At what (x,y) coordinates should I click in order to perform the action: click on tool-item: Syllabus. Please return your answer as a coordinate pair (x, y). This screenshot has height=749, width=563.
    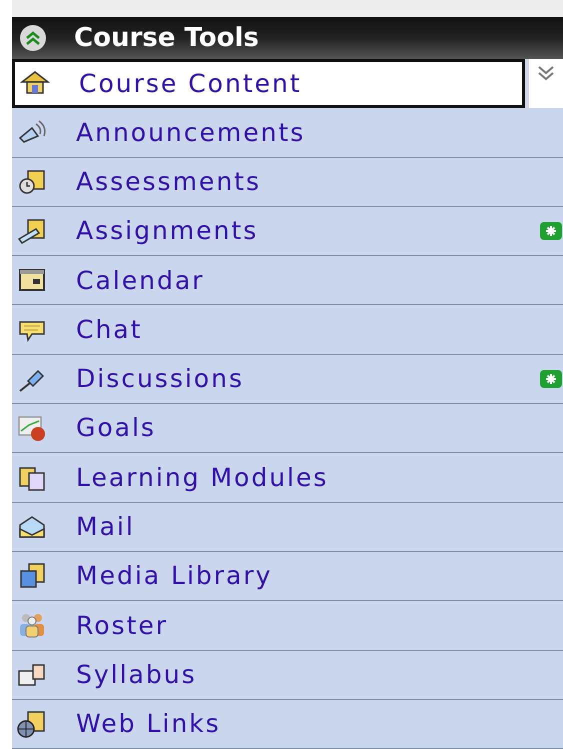
    Looking at the image, I should click on (287, 675).